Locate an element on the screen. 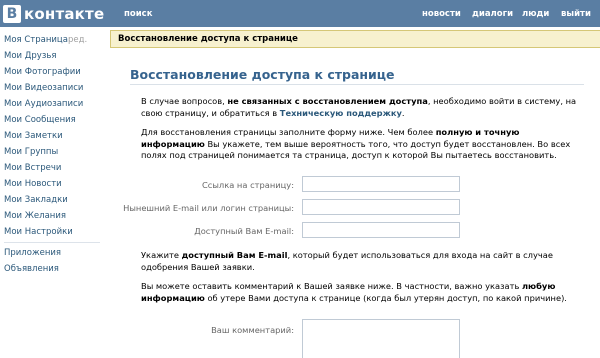 This screenshot has height=358, width=600. sidebar-item-settings: Мои Настройки is located at coordinates (38, 232).